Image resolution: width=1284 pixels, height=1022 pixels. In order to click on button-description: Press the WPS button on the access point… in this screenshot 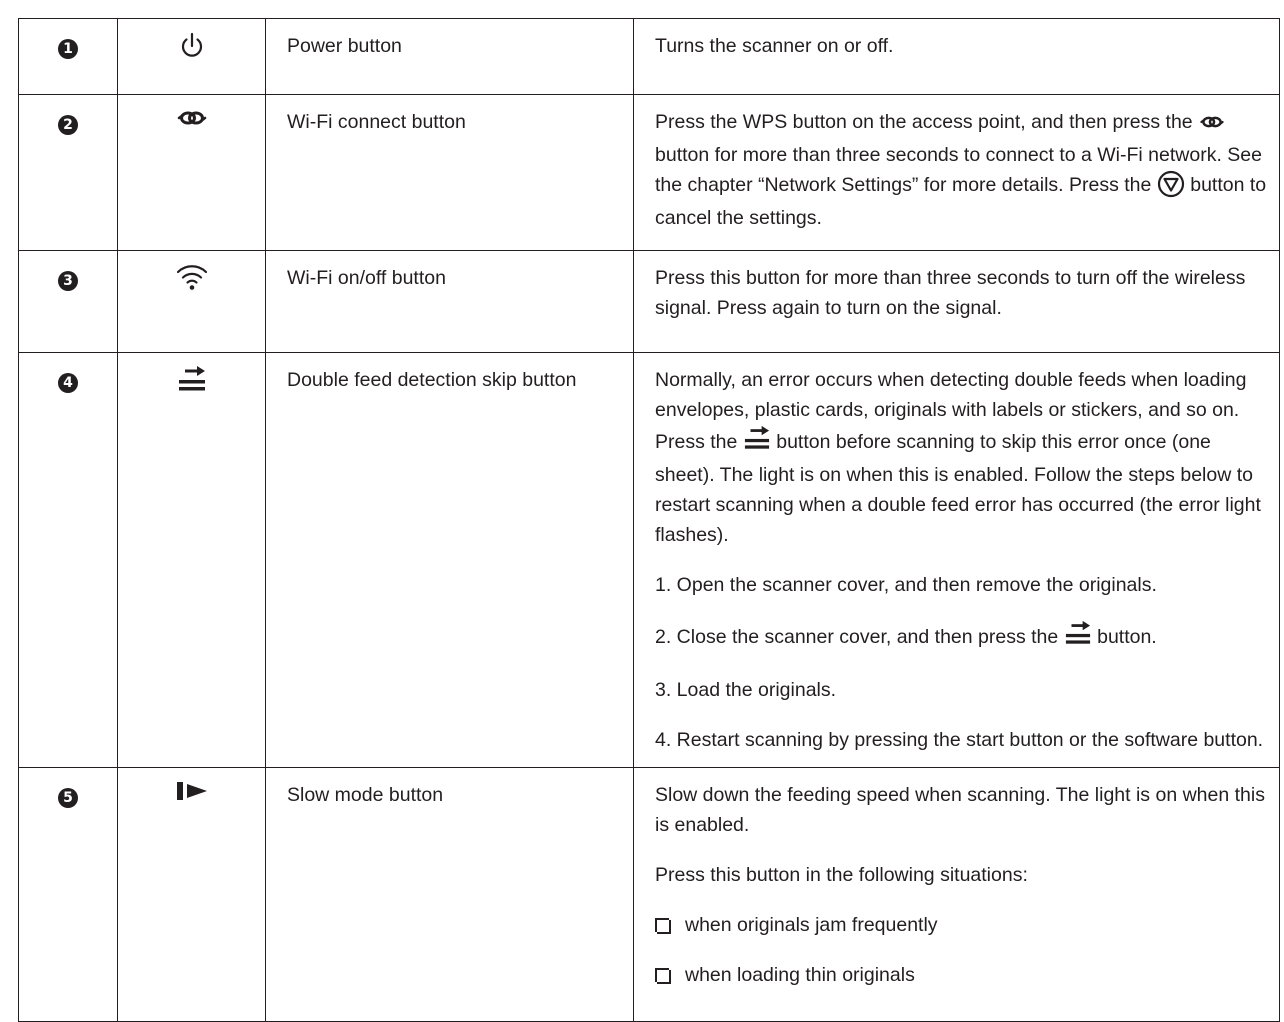, I will do `click(924, 122)`.